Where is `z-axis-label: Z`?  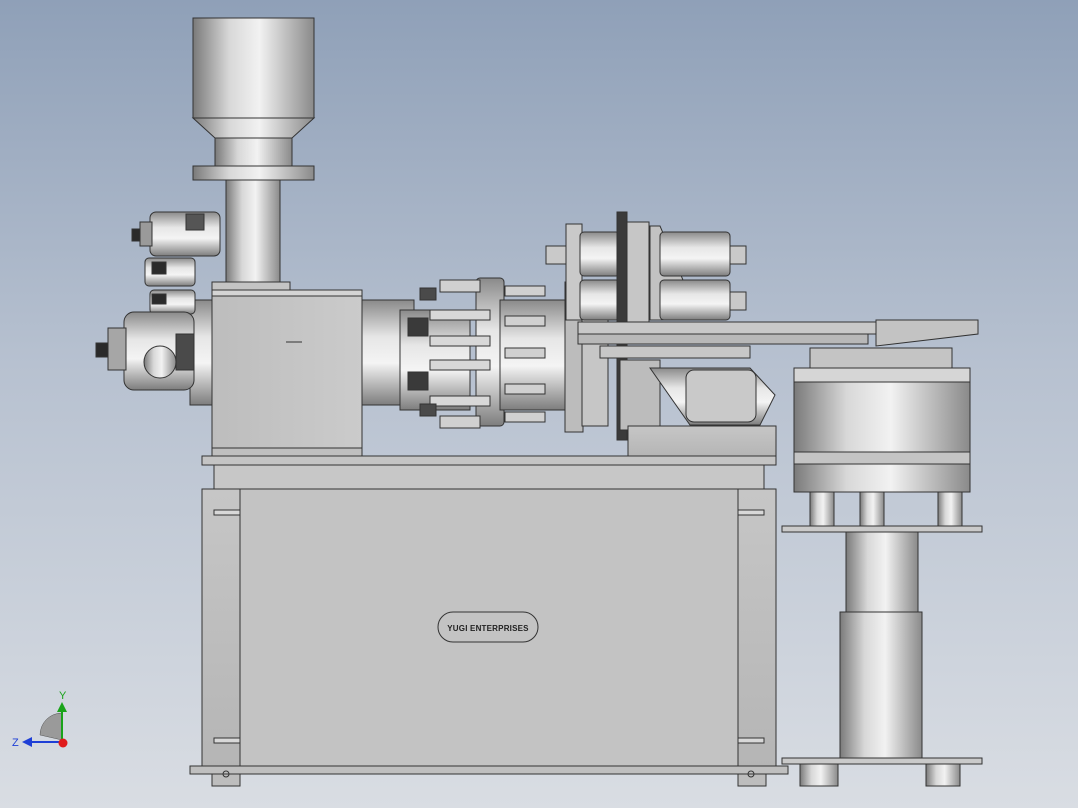 z-axis-label: Z is located at coordinates (15, 743).